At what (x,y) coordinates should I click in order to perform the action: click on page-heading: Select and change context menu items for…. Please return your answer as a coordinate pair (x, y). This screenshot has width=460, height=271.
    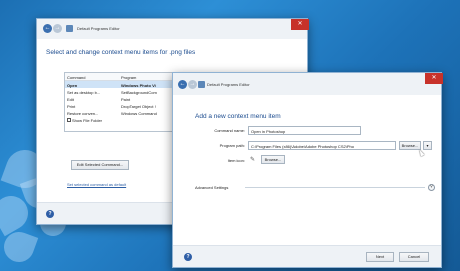
    Looking at the image, I should click on (121, 52).